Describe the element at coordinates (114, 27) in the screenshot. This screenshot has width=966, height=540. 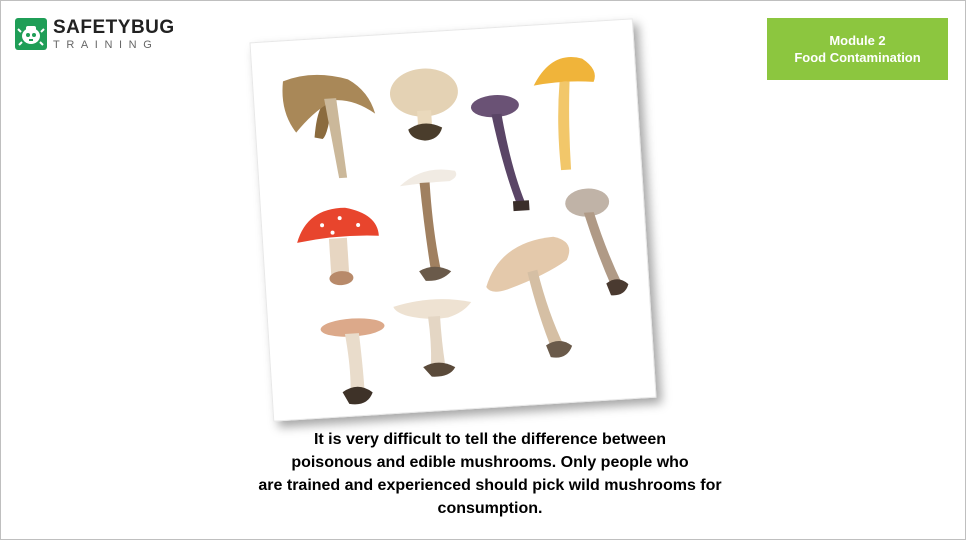
I see `logo-title: SAFETYBUG` at that location.